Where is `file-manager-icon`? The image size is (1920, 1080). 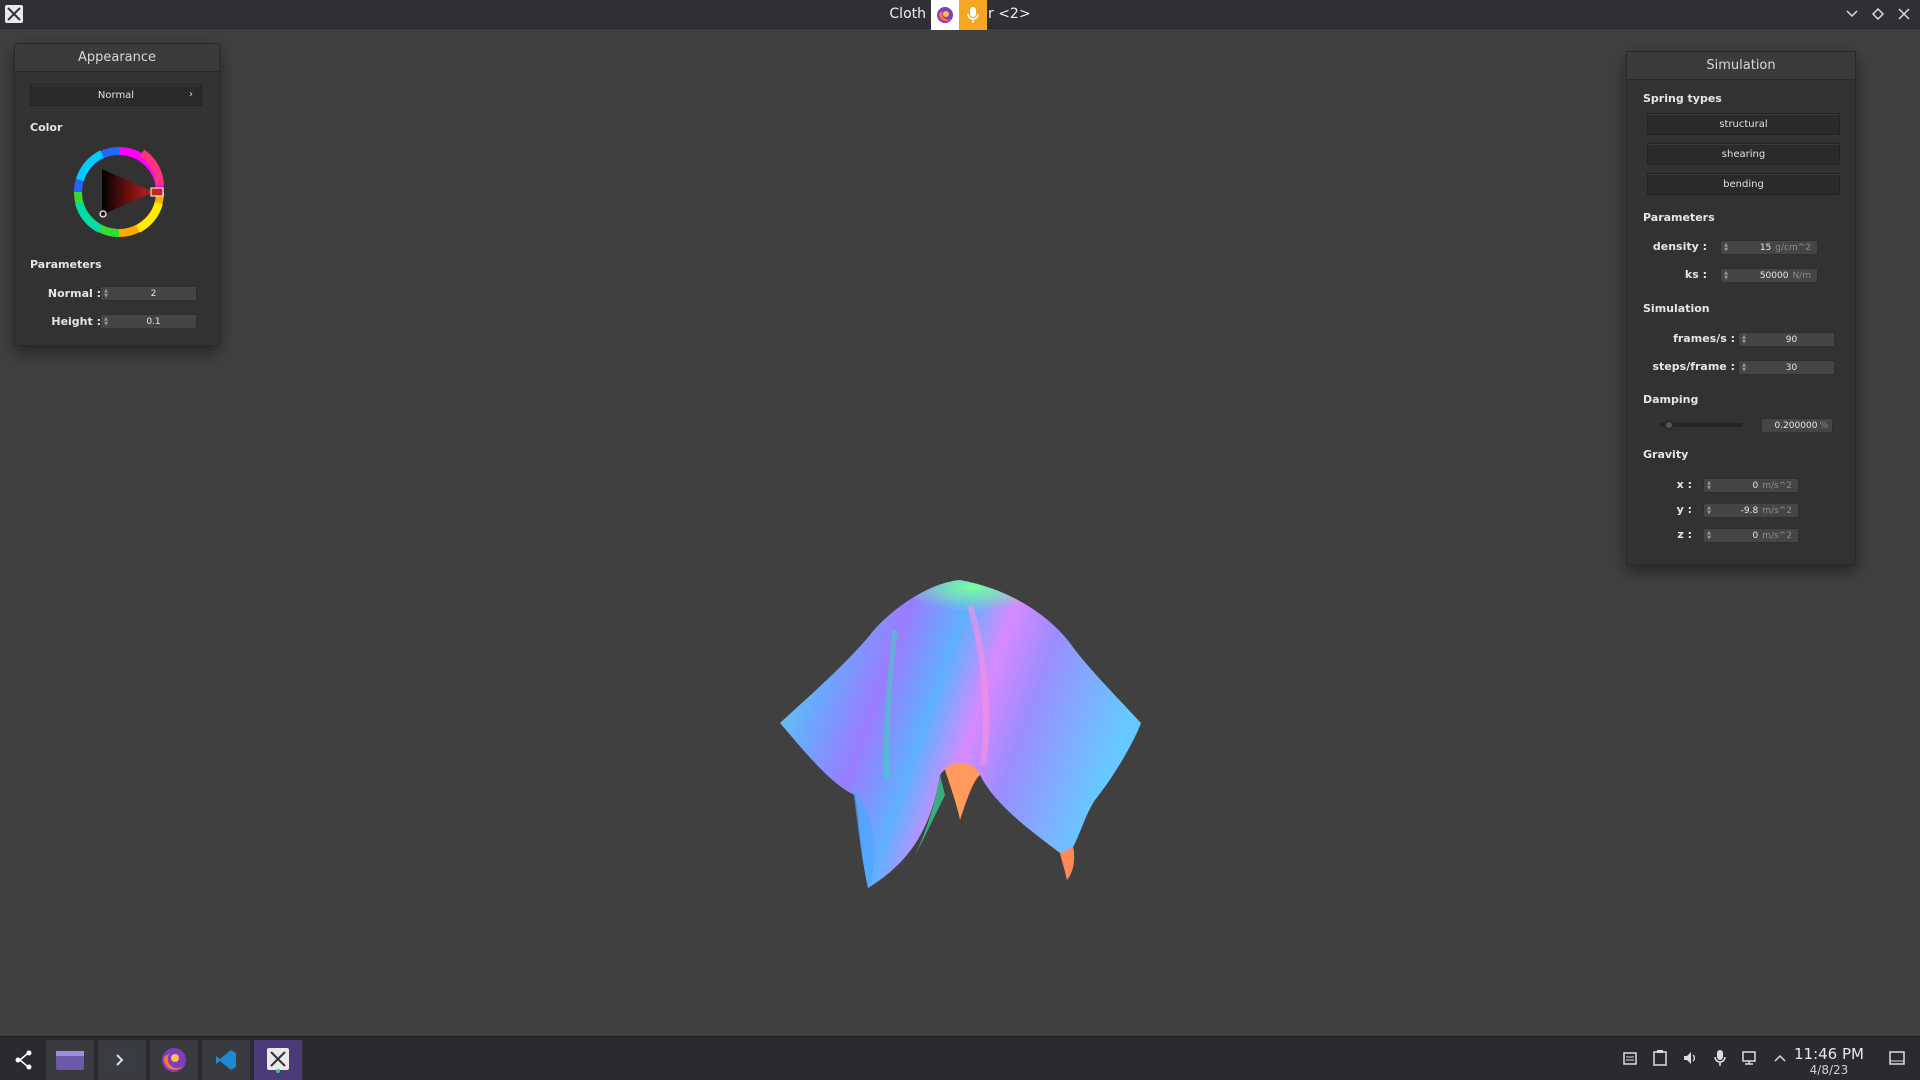 file-manager-icon is located at coordinates (70, 1060).